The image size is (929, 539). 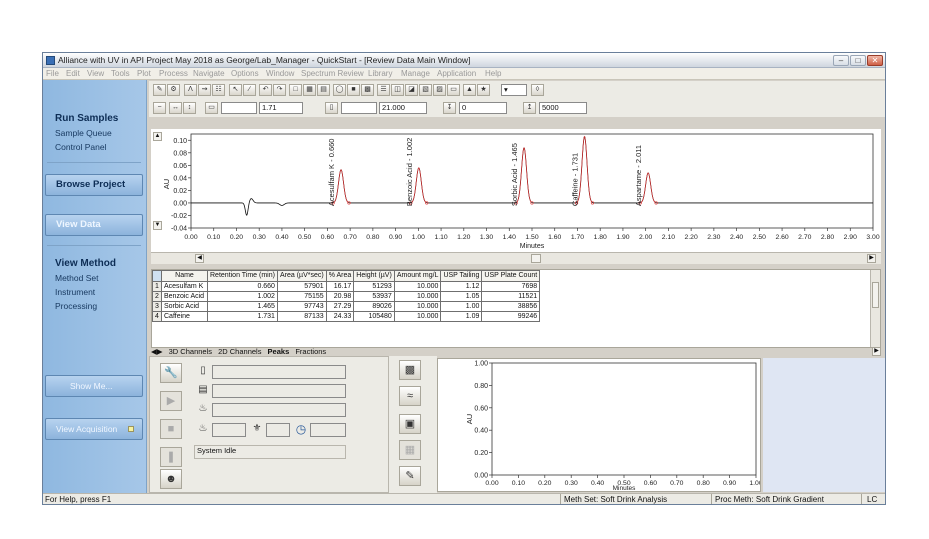 What do you see at coordinates (171, 479) in the screenshot?
I see `operator-icon: ☻` at bounding box center [171, 479].